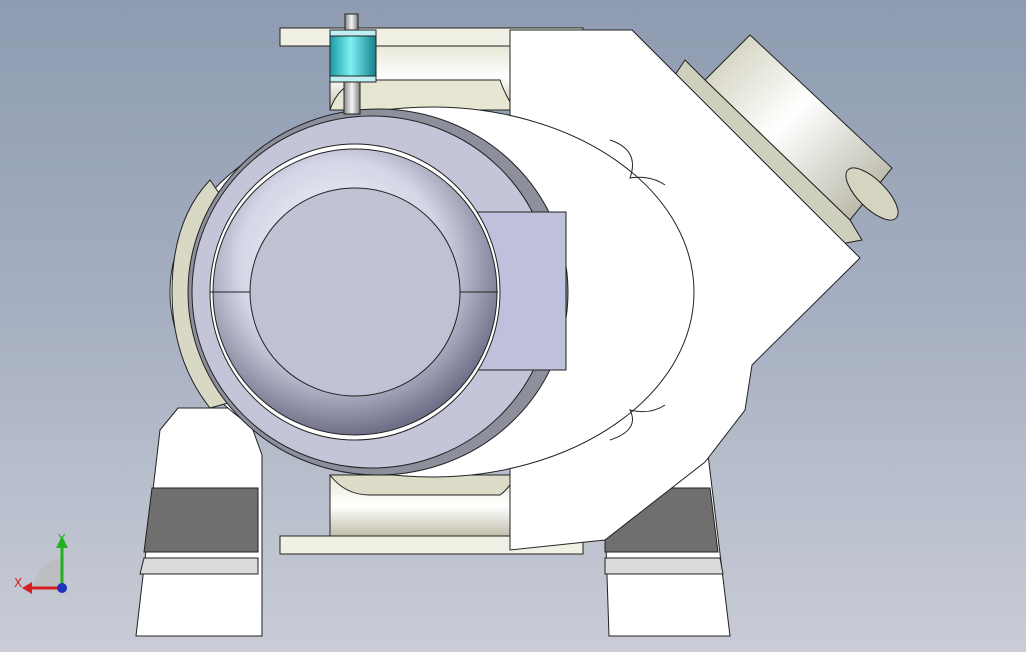  What do you see at coordinates (353, 56) in the screenshot?
I see `stem-sleeve` at bounding box center [353, 56].